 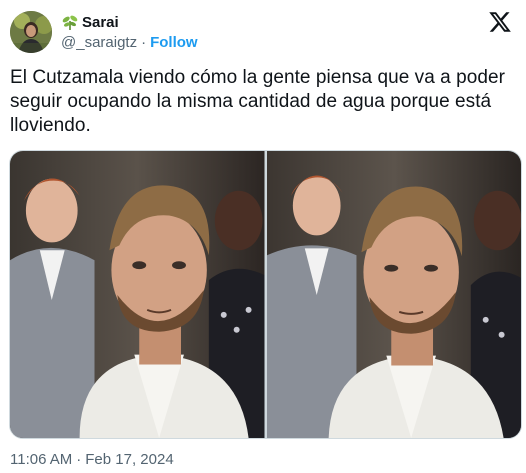 I want to click on timestamp: 11:06 AM · Feb 17, 2024, so click(x=92, y=459).